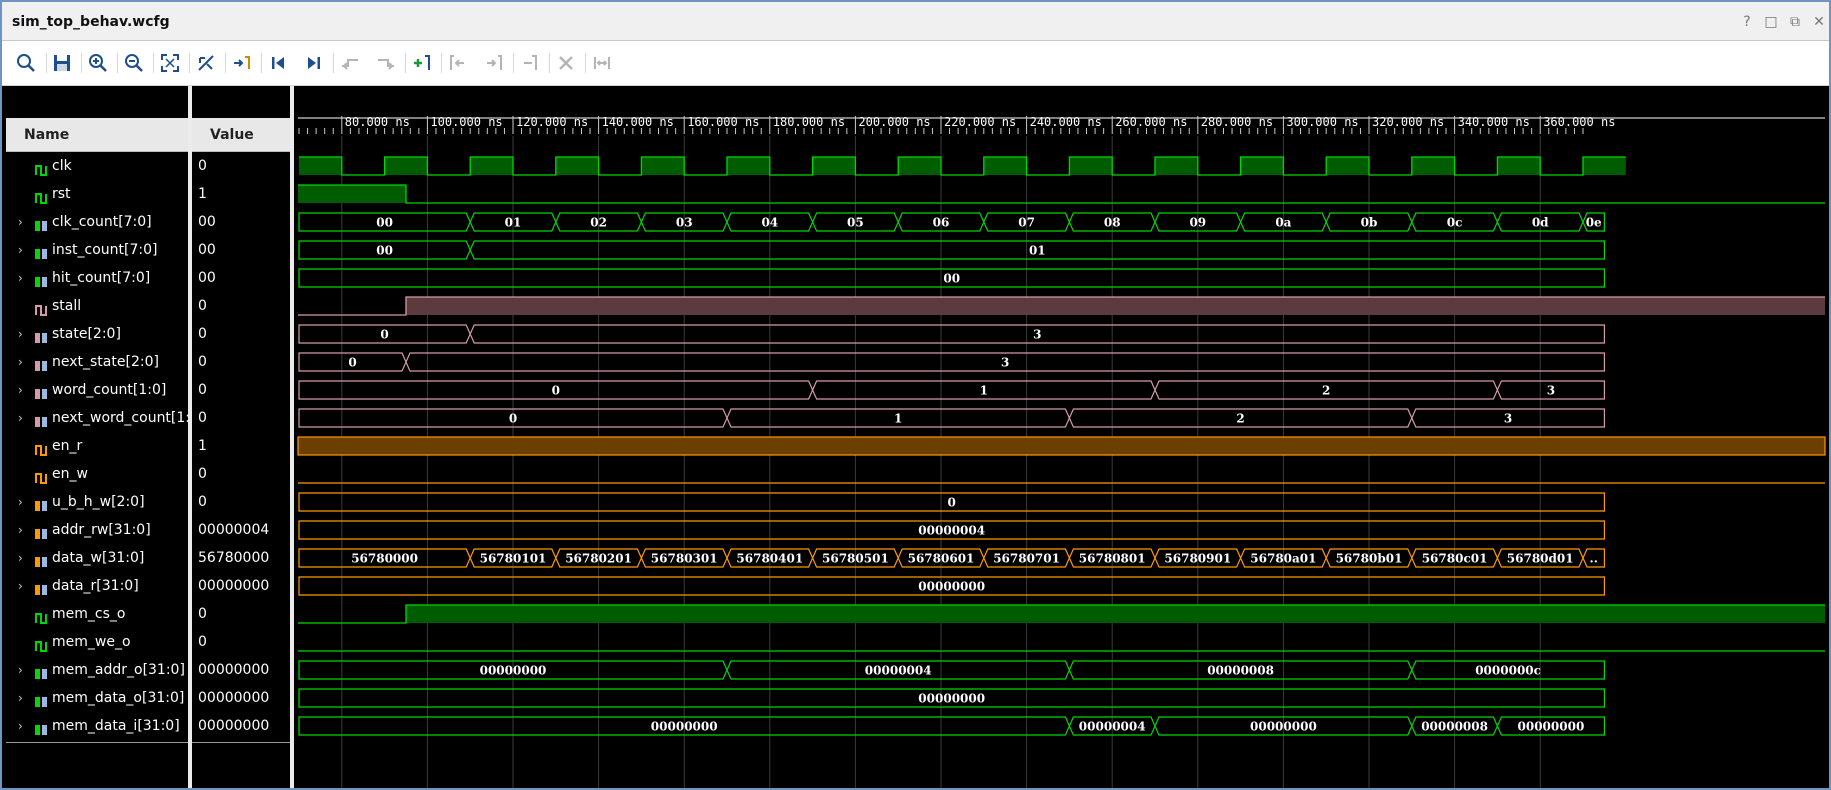 The image size is (1831, 790). What do you see at coordinates (41, 279) in the screenshot?
I see `bus-signal-icon` at bounding box center [41, 279].